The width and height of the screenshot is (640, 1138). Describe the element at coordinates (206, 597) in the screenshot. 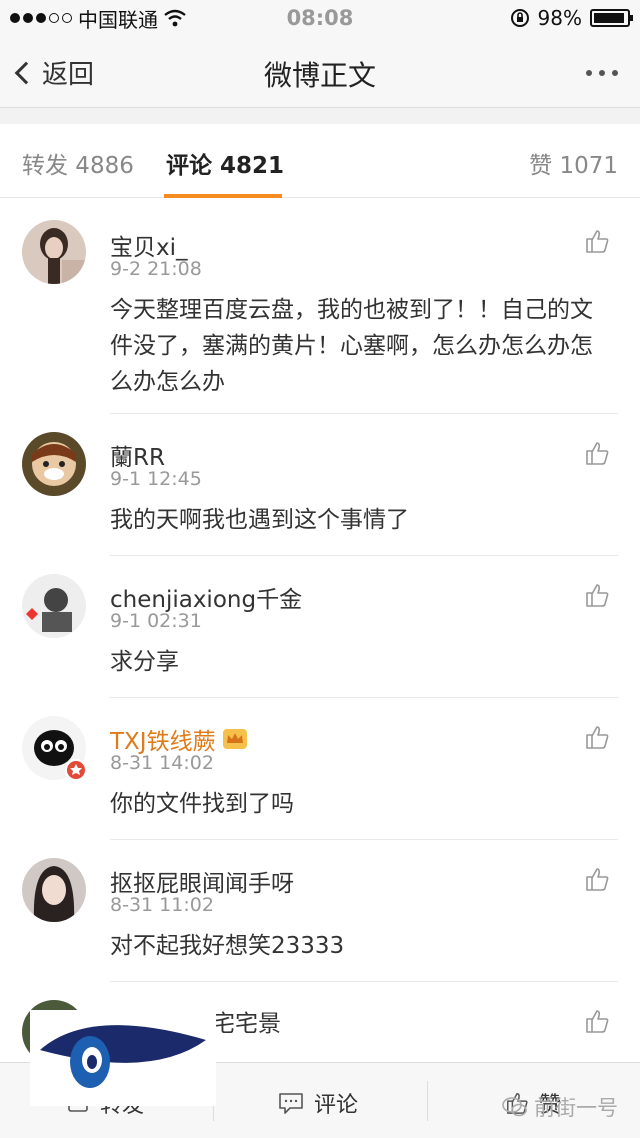

I see `comment-username: chenjiaxiong千金` at that location.